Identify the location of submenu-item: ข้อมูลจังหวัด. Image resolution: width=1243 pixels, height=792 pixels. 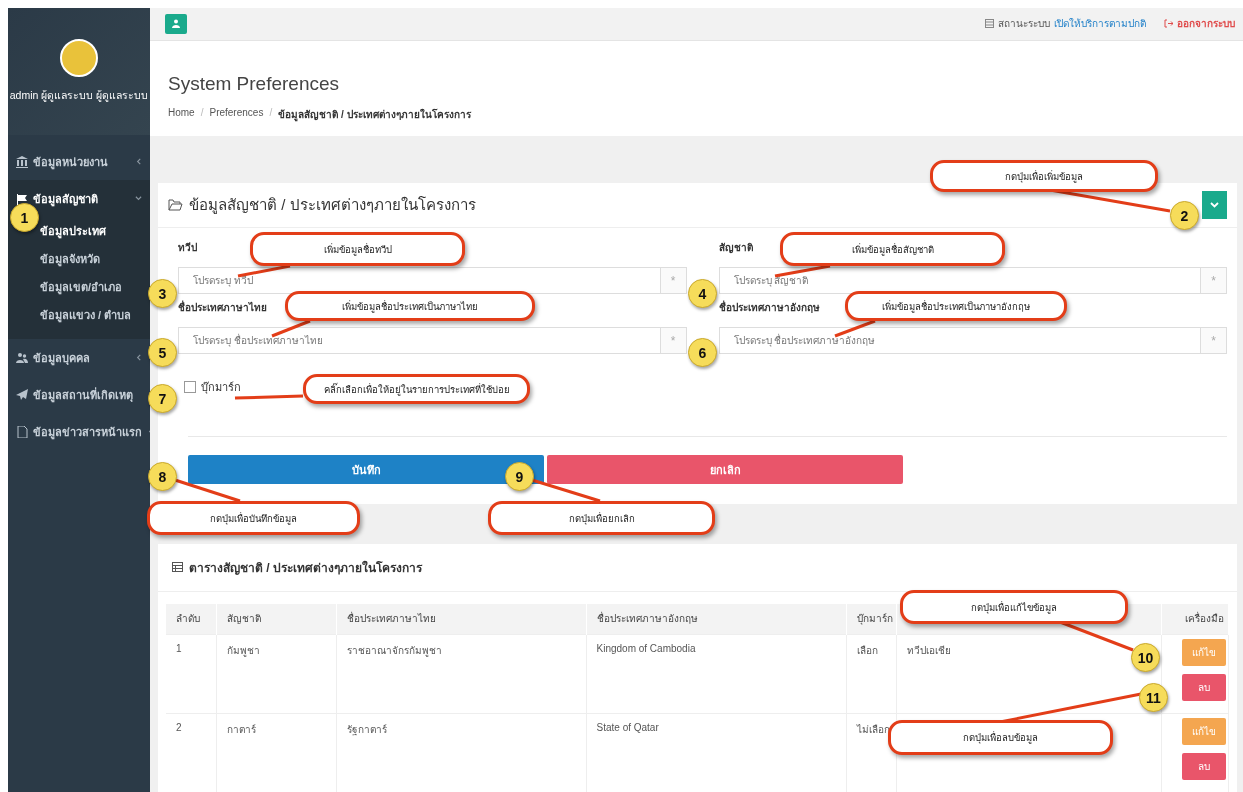
(70, 259).